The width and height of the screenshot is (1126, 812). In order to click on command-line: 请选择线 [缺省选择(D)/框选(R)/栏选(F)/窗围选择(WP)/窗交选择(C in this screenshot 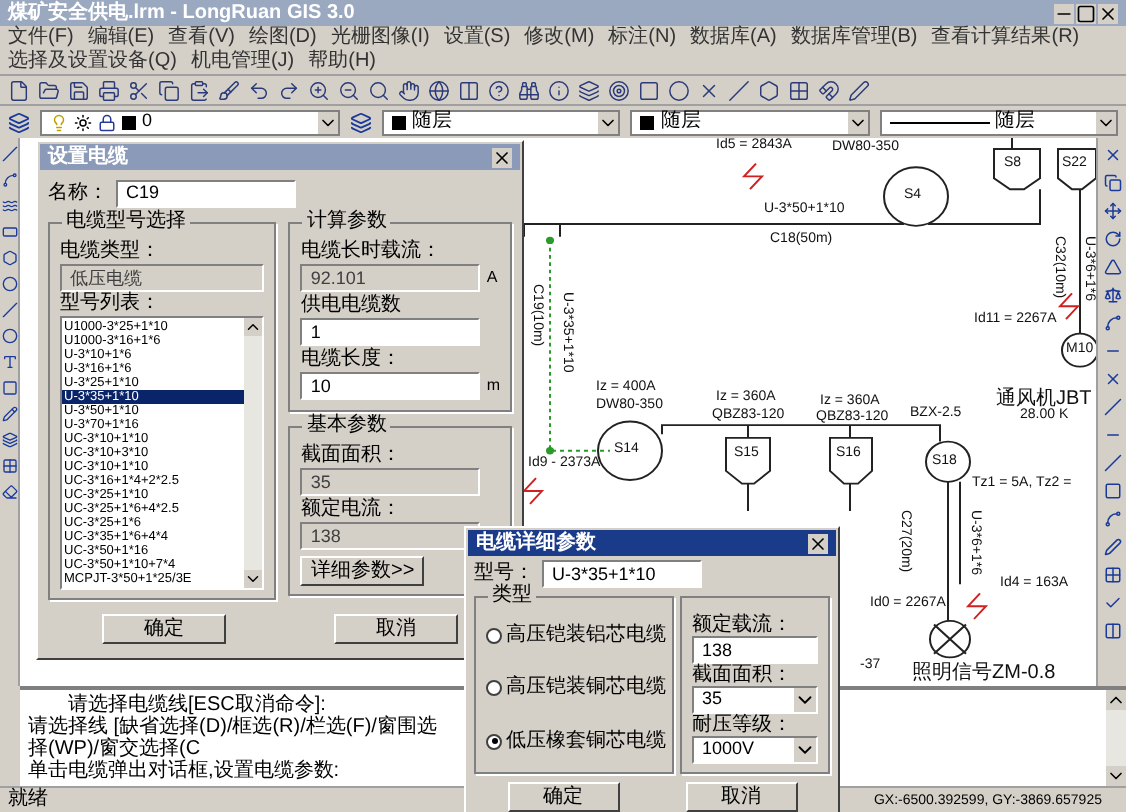, I will do `click(233, 738)`.